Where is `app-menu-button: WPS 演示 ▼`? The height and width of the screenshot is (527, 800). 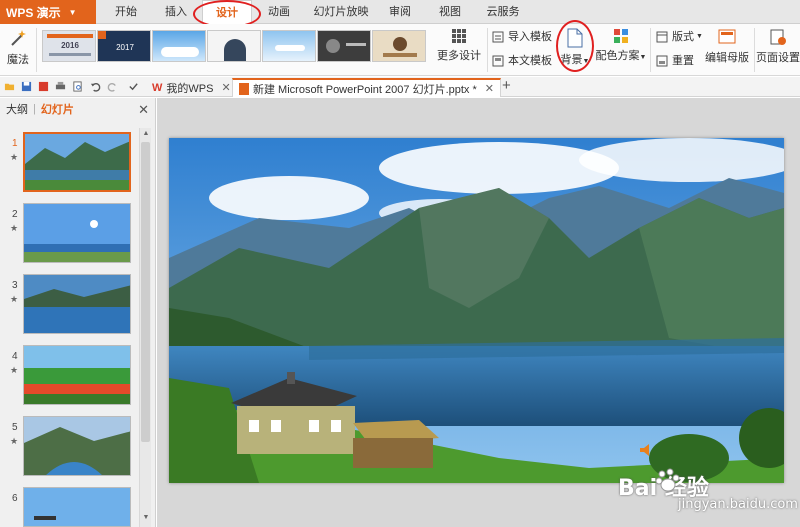
app-menu-button: WPS 演示 ▼ is located at coordinates (48, 12).